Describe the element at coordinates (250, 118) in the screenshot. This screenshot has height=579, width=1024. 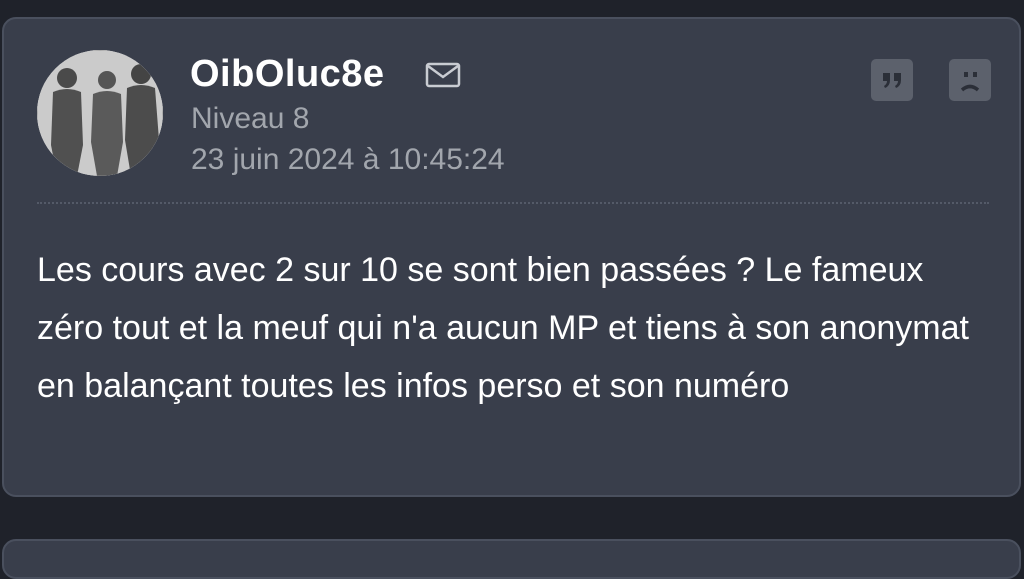
I see `author-level: Niveau 8` at that location.